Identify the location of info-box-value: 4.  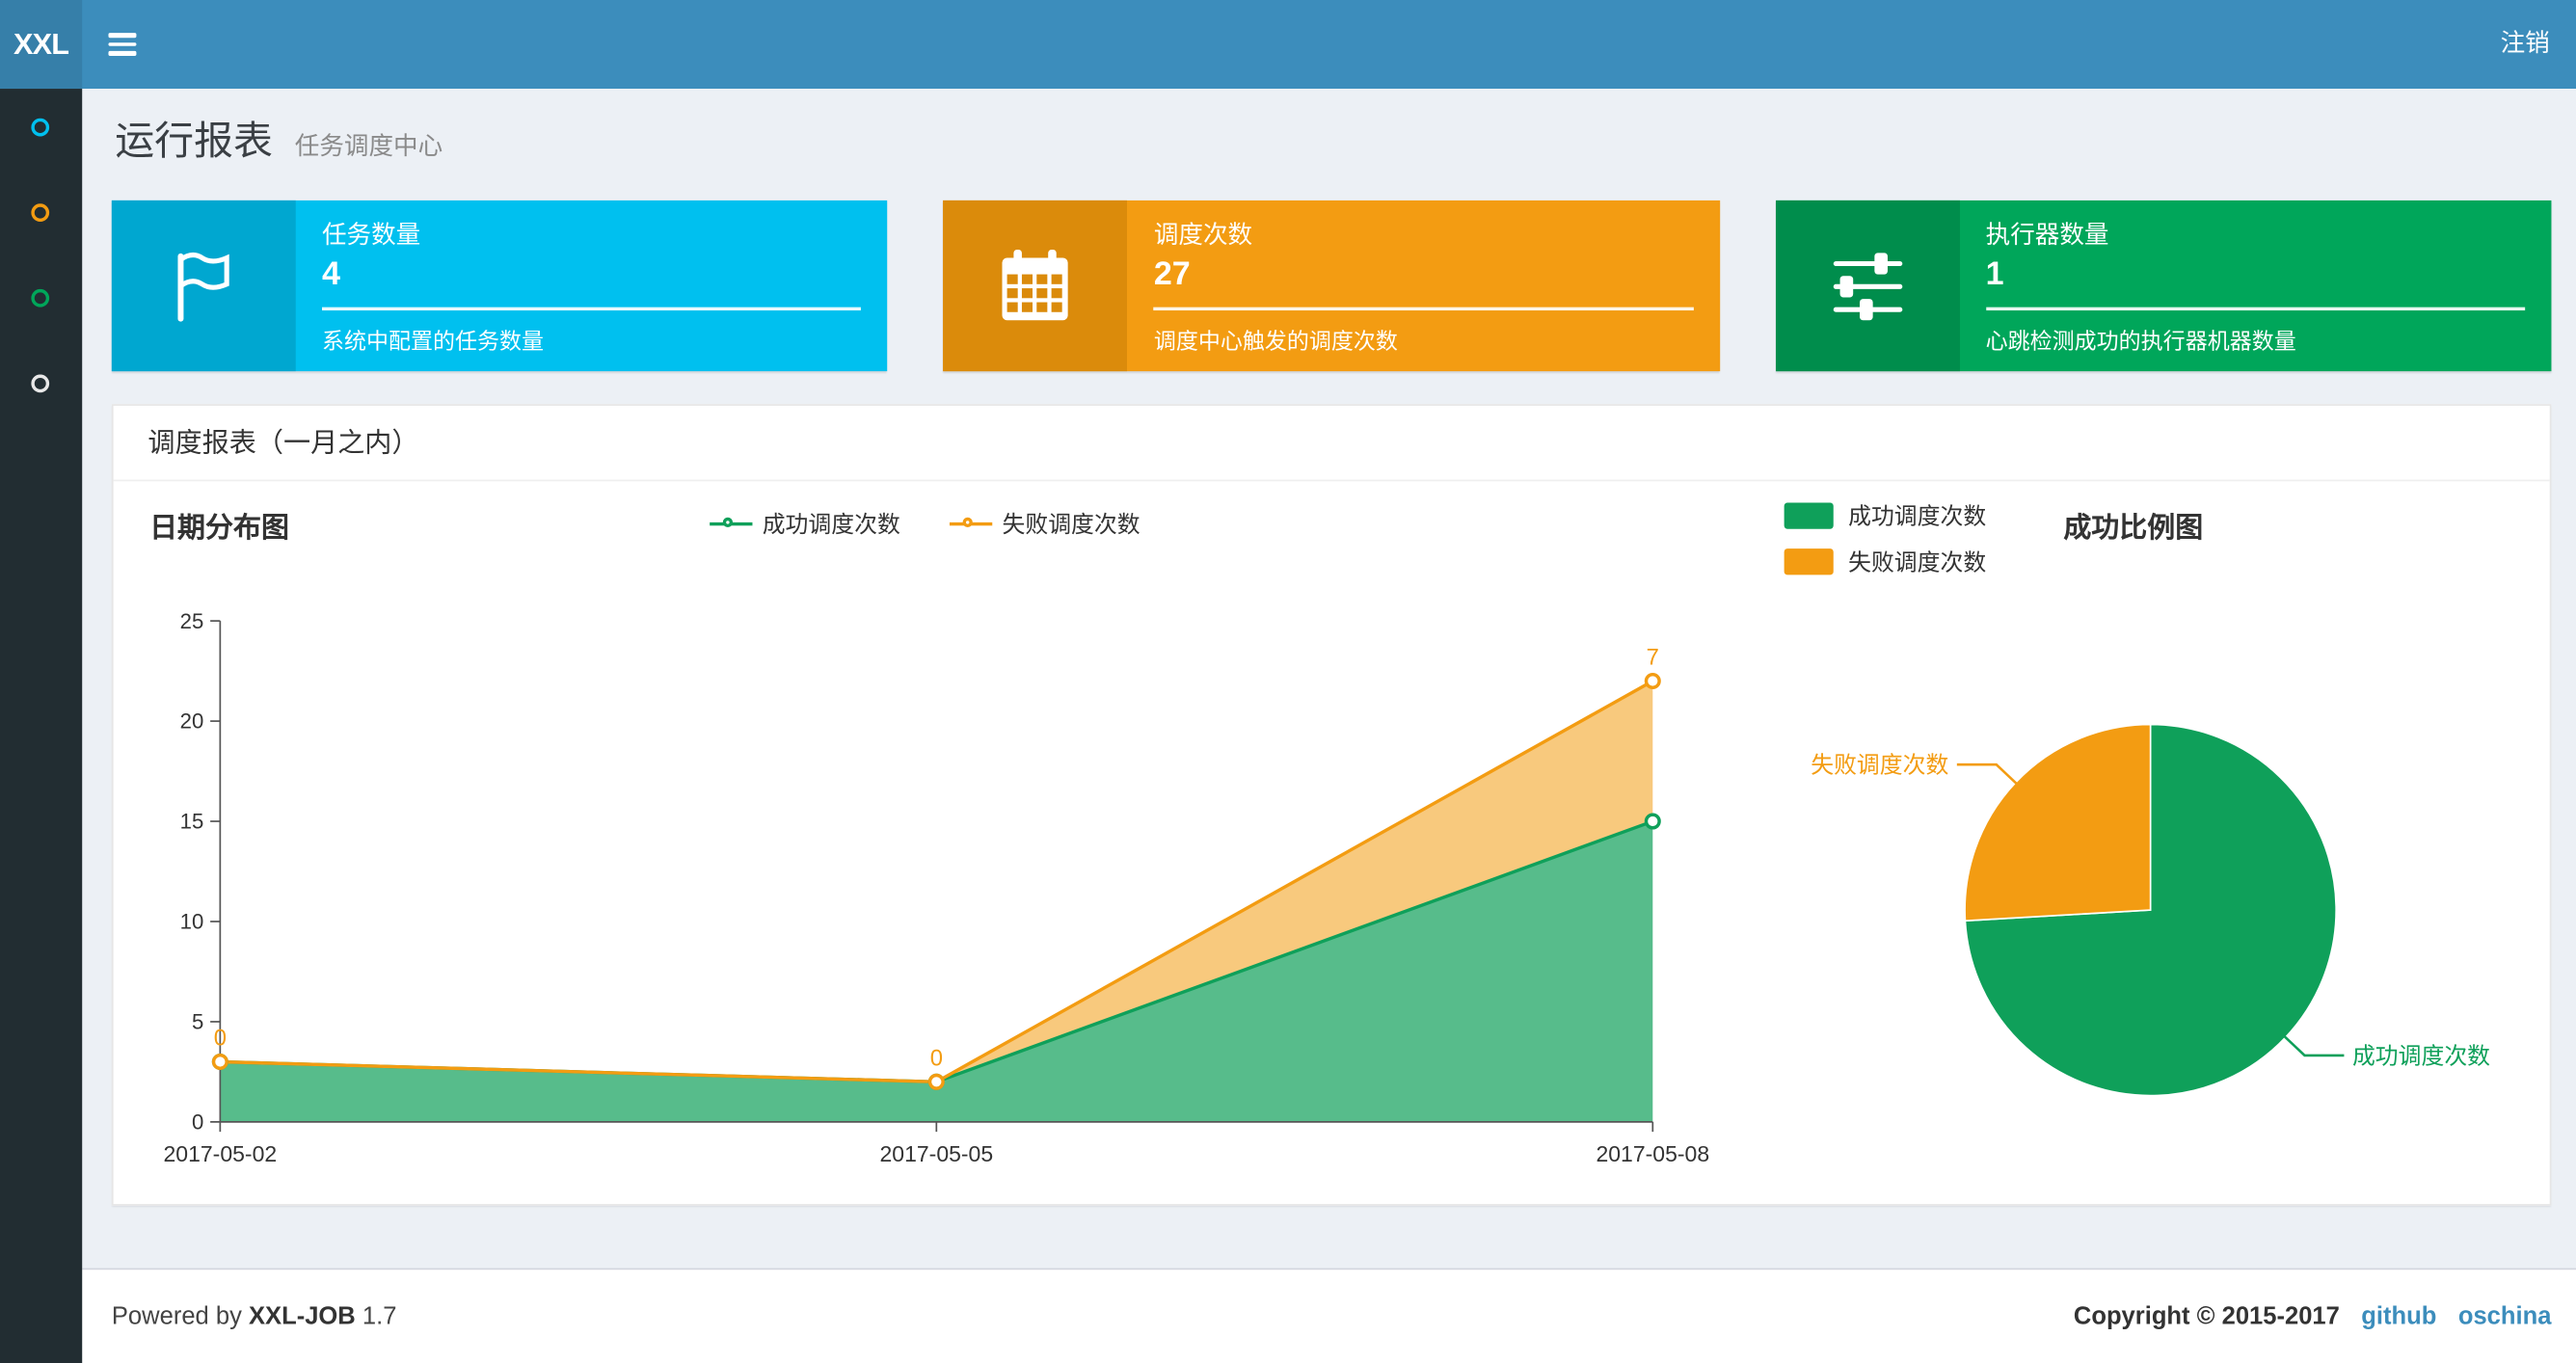
(331, 274).